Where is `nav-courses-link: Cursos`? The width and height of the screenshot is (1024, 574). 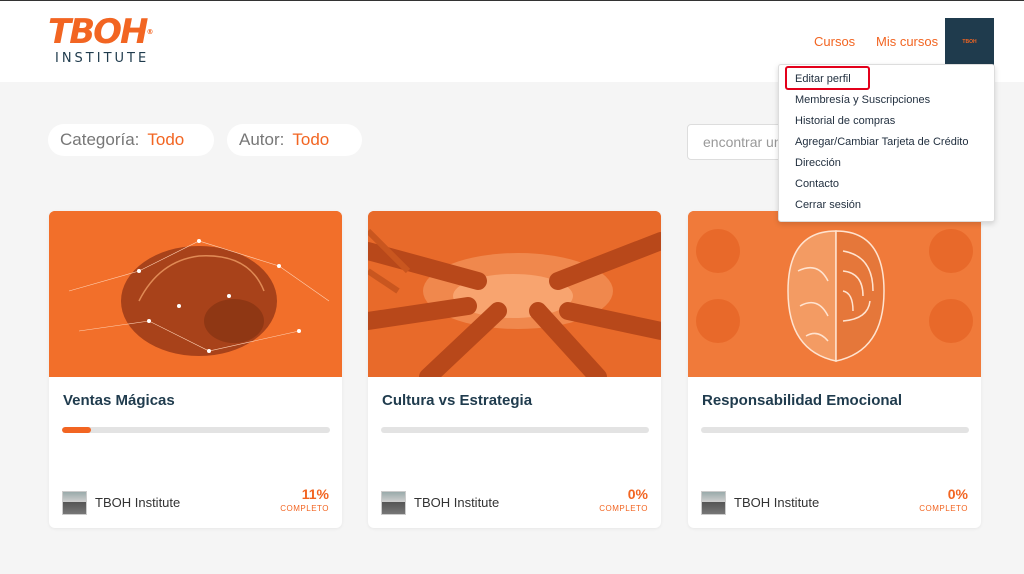 nav-courses-link: Cursos is located at coordinates (834, 41).